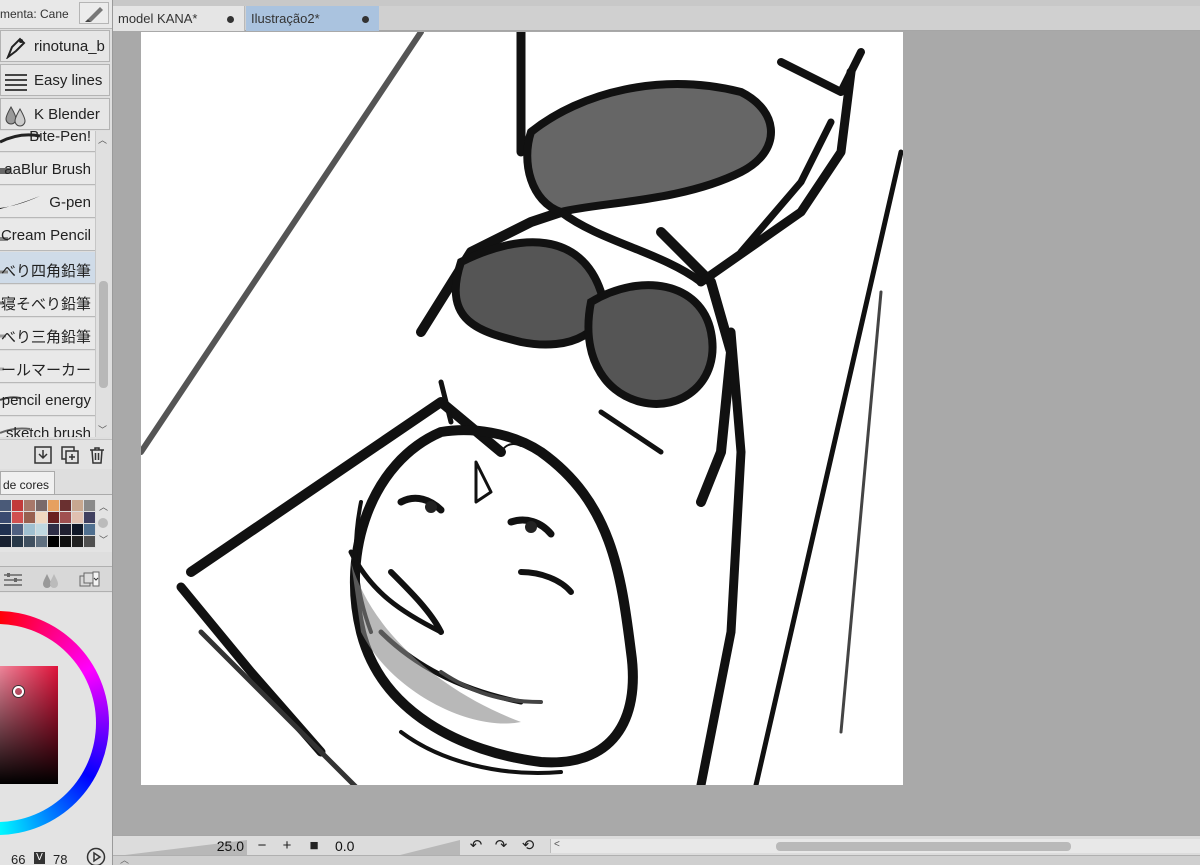  What do you see at coordinates (476, 846) in the screenshot?
I see `rotate-left-icon: ↶` at bounding box center [476, 846].